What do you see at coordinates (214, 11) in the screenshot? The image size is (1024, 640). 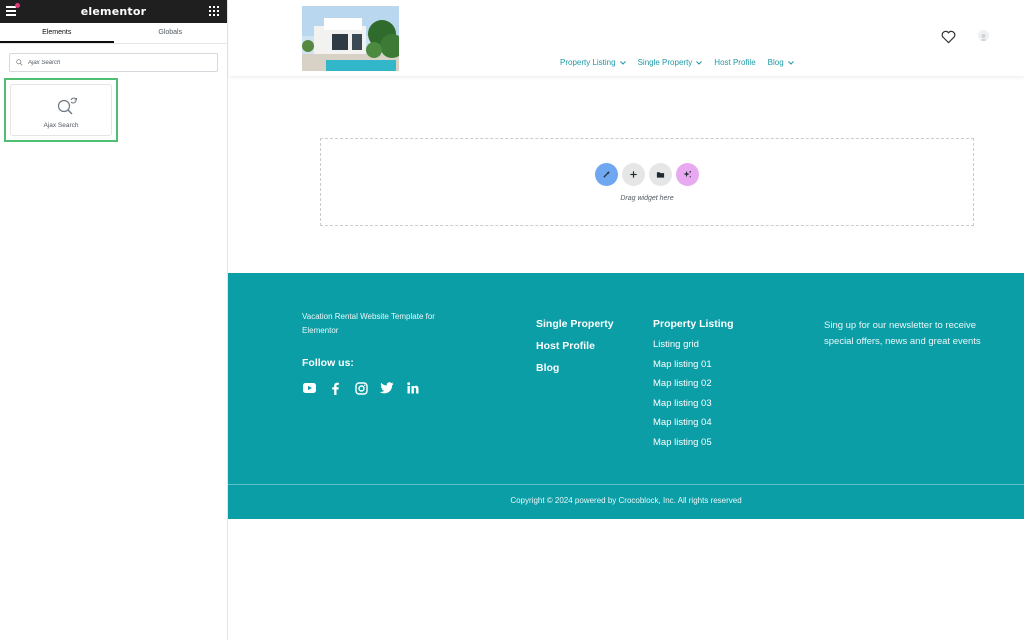 I see `grid-menu-icon` at bounding box center [214, 11].